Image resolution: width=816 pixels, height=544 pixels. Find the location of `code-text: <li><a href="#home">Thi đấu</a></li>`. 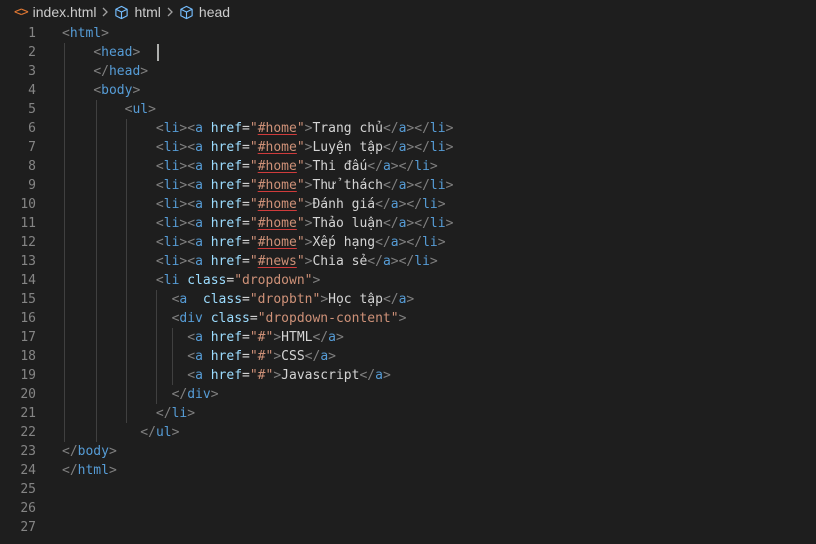

code-text: <li><a href="#home">Thi đấu</a></li> is located at coordinates (250, 166).